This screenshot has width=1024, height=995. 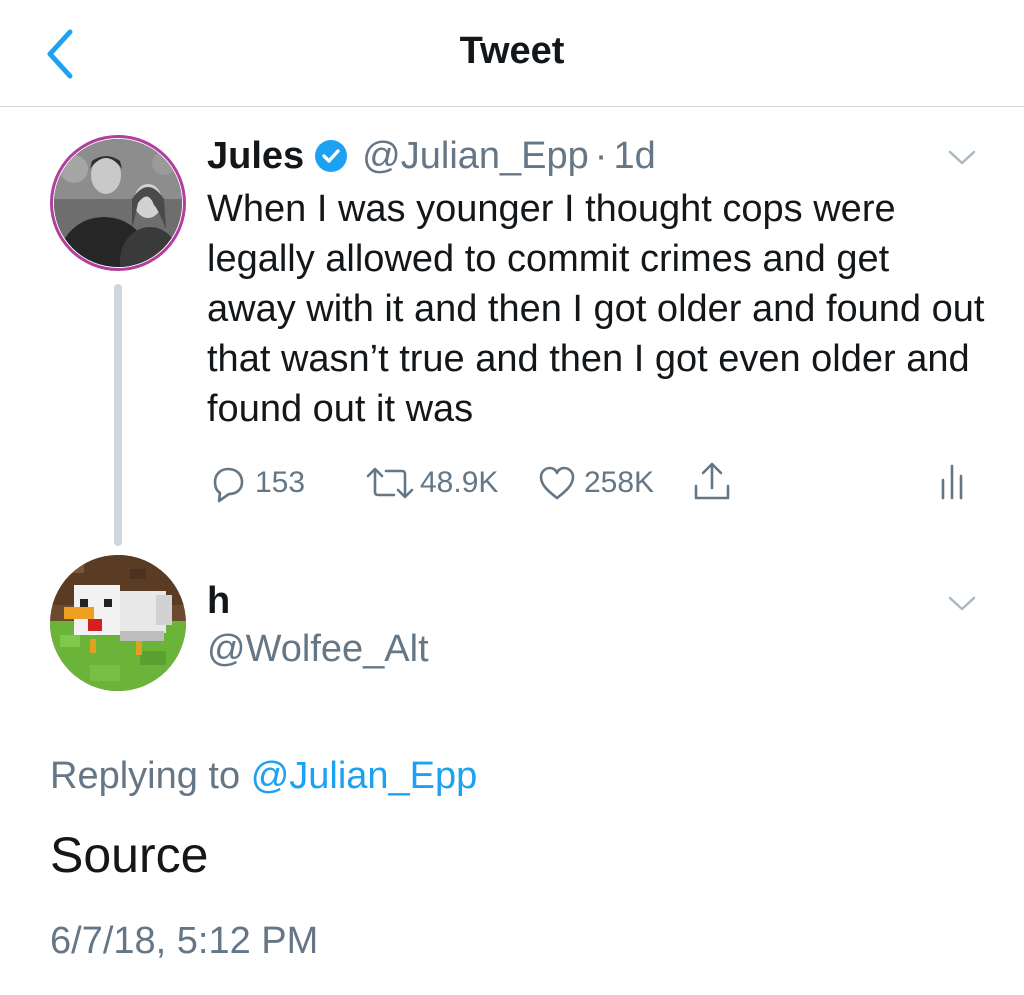 I want to click on thread-connector-line, so click(x=118, y=415).